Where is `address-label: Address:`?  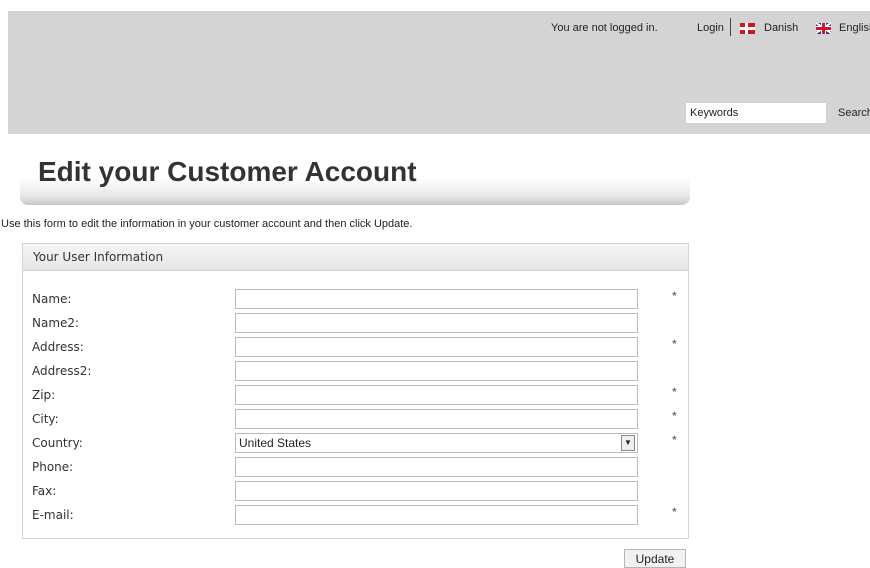 address-label: Address: is located at coordinates (58, 347).